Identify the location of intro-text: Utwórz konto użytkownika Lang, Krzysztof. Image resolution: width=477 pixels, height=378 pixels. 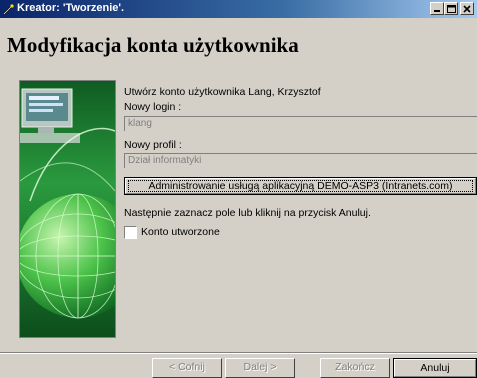
(222, 92).